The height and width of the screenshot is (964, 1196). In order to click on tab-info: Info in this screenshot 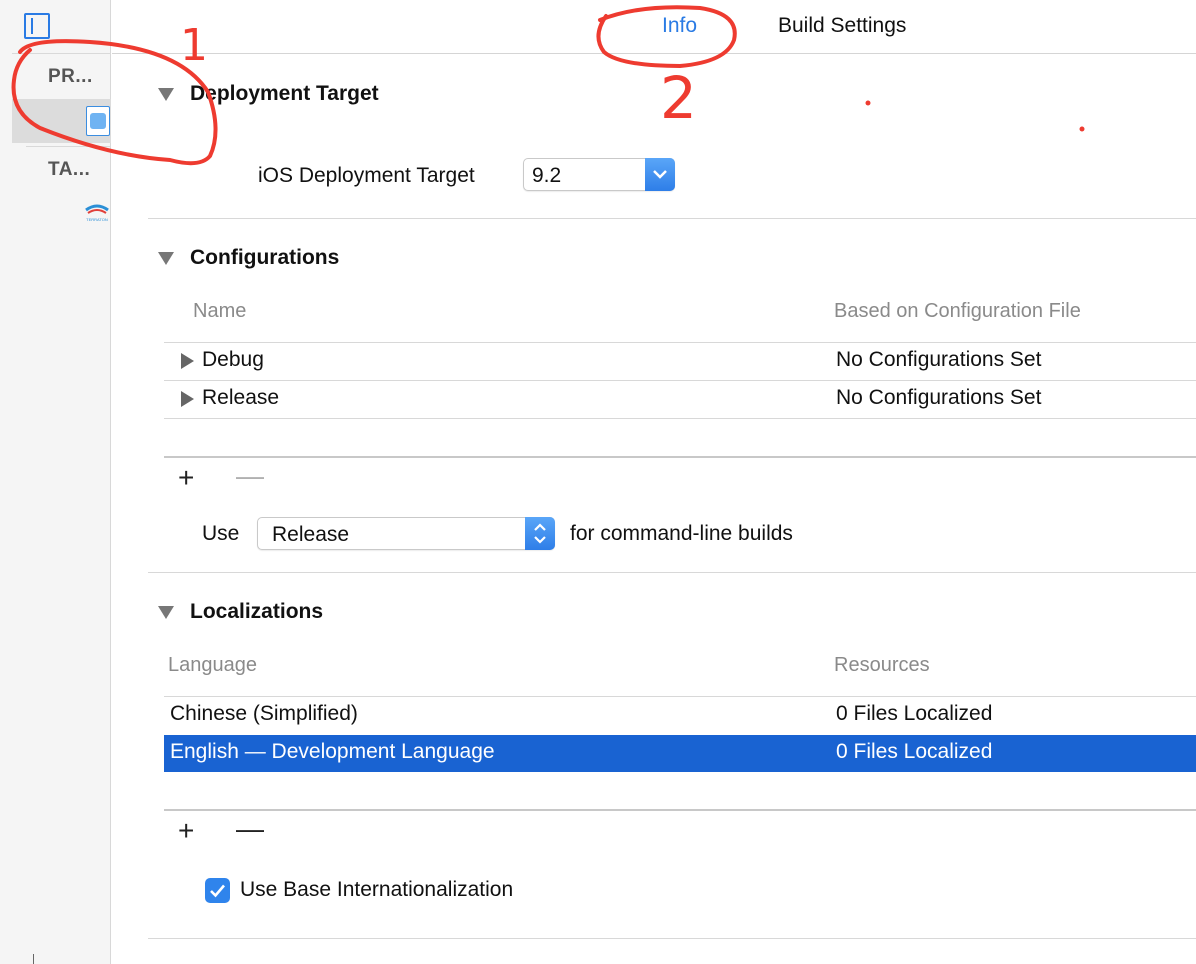, I will do `click(679, 26)`.